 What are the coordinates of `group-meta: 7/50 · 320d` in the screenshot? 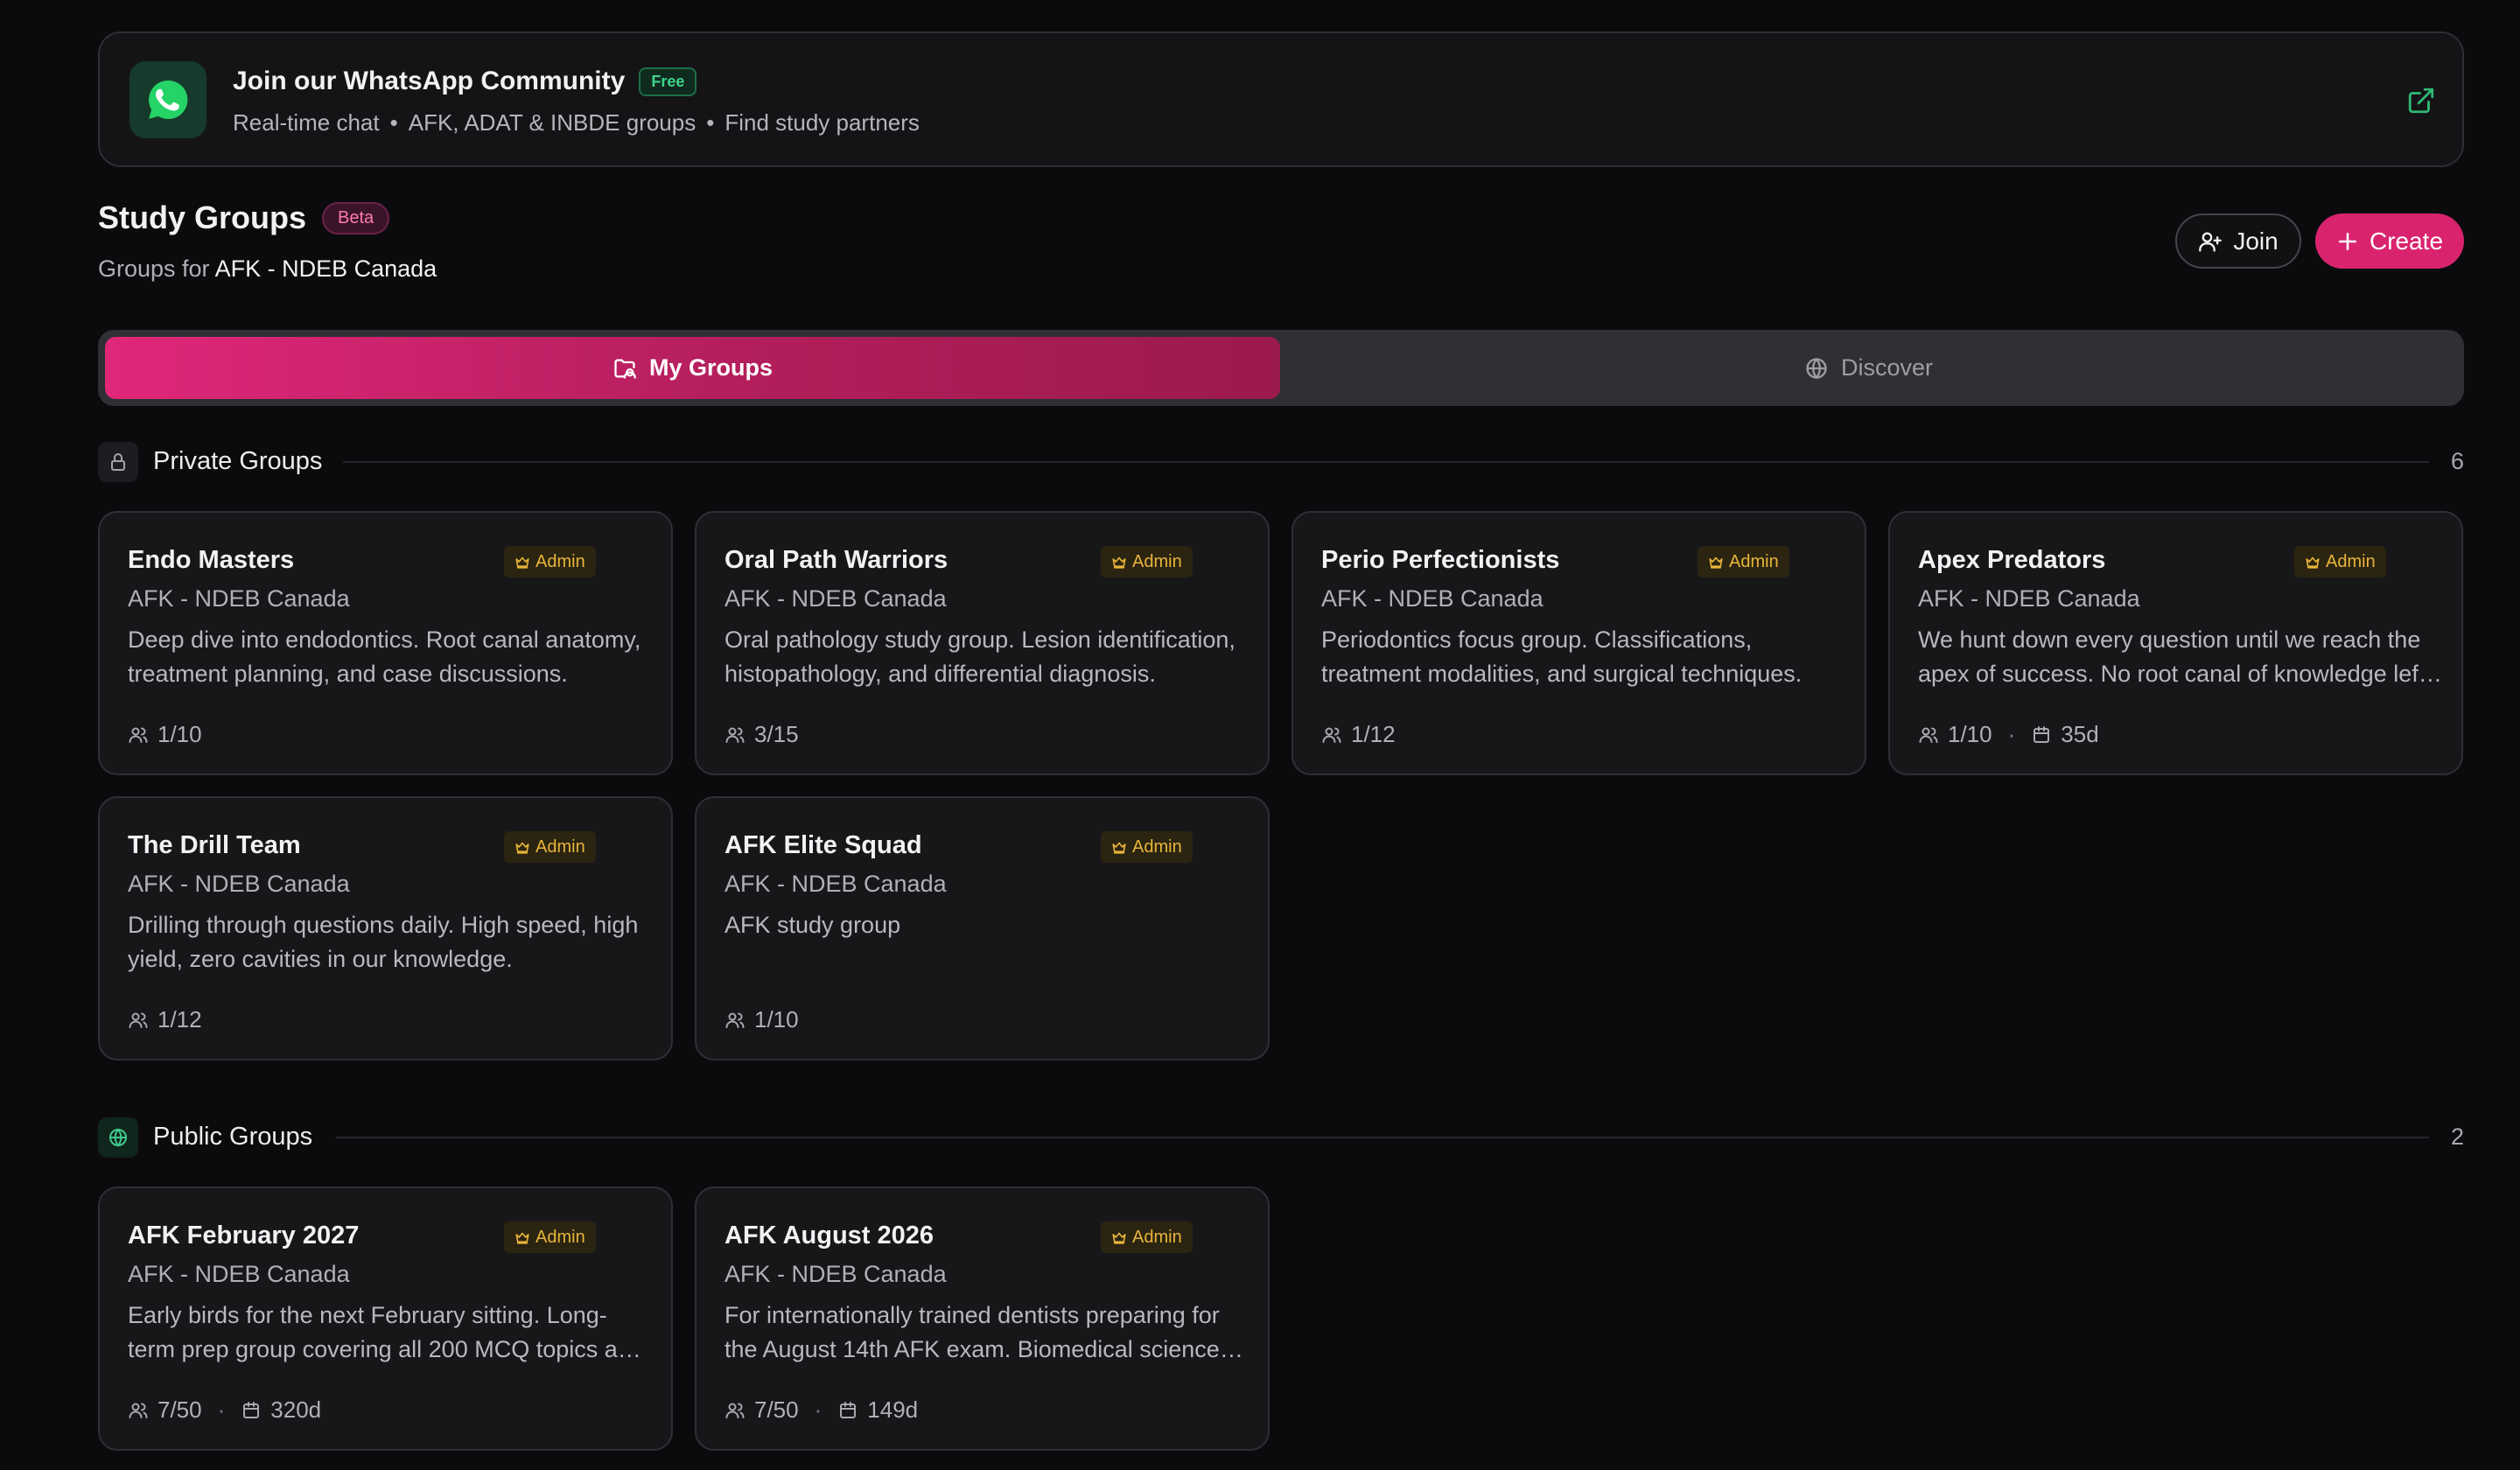 It's located at (224, 1410).